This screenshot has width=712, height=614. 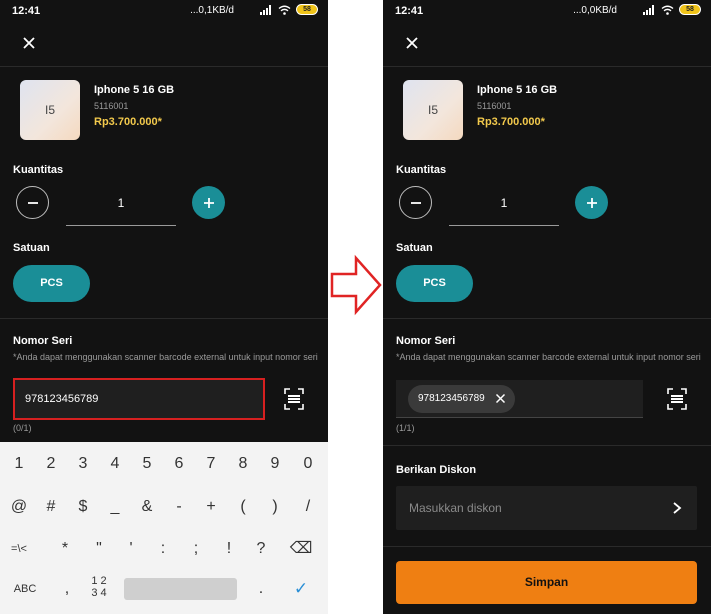 What do you see at coordinates (83, 464) in the screenshot?
I see `key-3: 3` at bounding box center [83, 464].